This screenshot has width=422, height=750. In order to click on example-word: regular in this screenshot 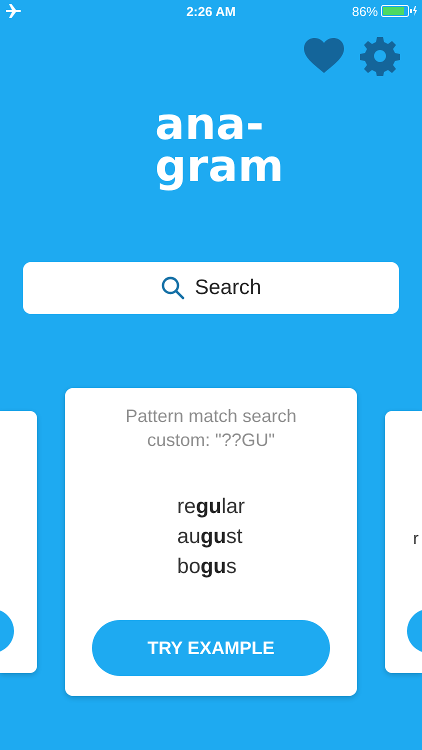, I will do `click(211, 507)`.